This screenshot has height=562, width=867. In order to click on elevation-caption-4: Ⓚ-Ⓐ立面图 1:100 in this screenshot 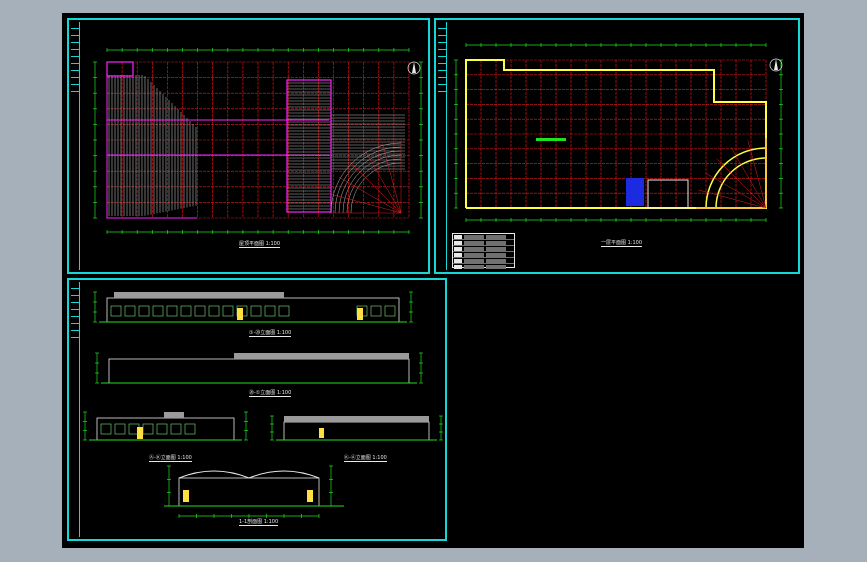, I will do `click(365, 458)`.